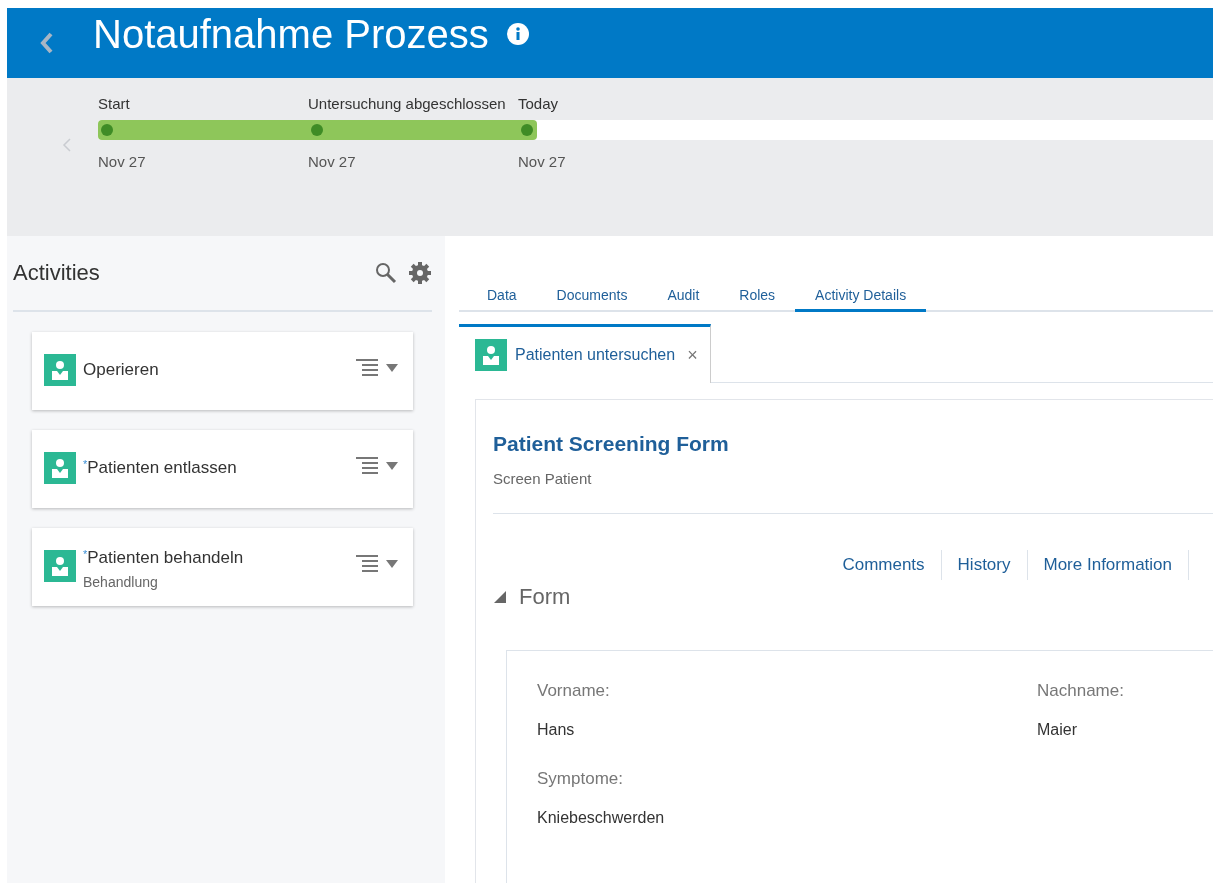 The height and width of the screenshot is (883, 1213). What do you see at coordinates (574, 691) in the screenshot?
I see `field-label: Vorname:` at bounding box center [574, 691].